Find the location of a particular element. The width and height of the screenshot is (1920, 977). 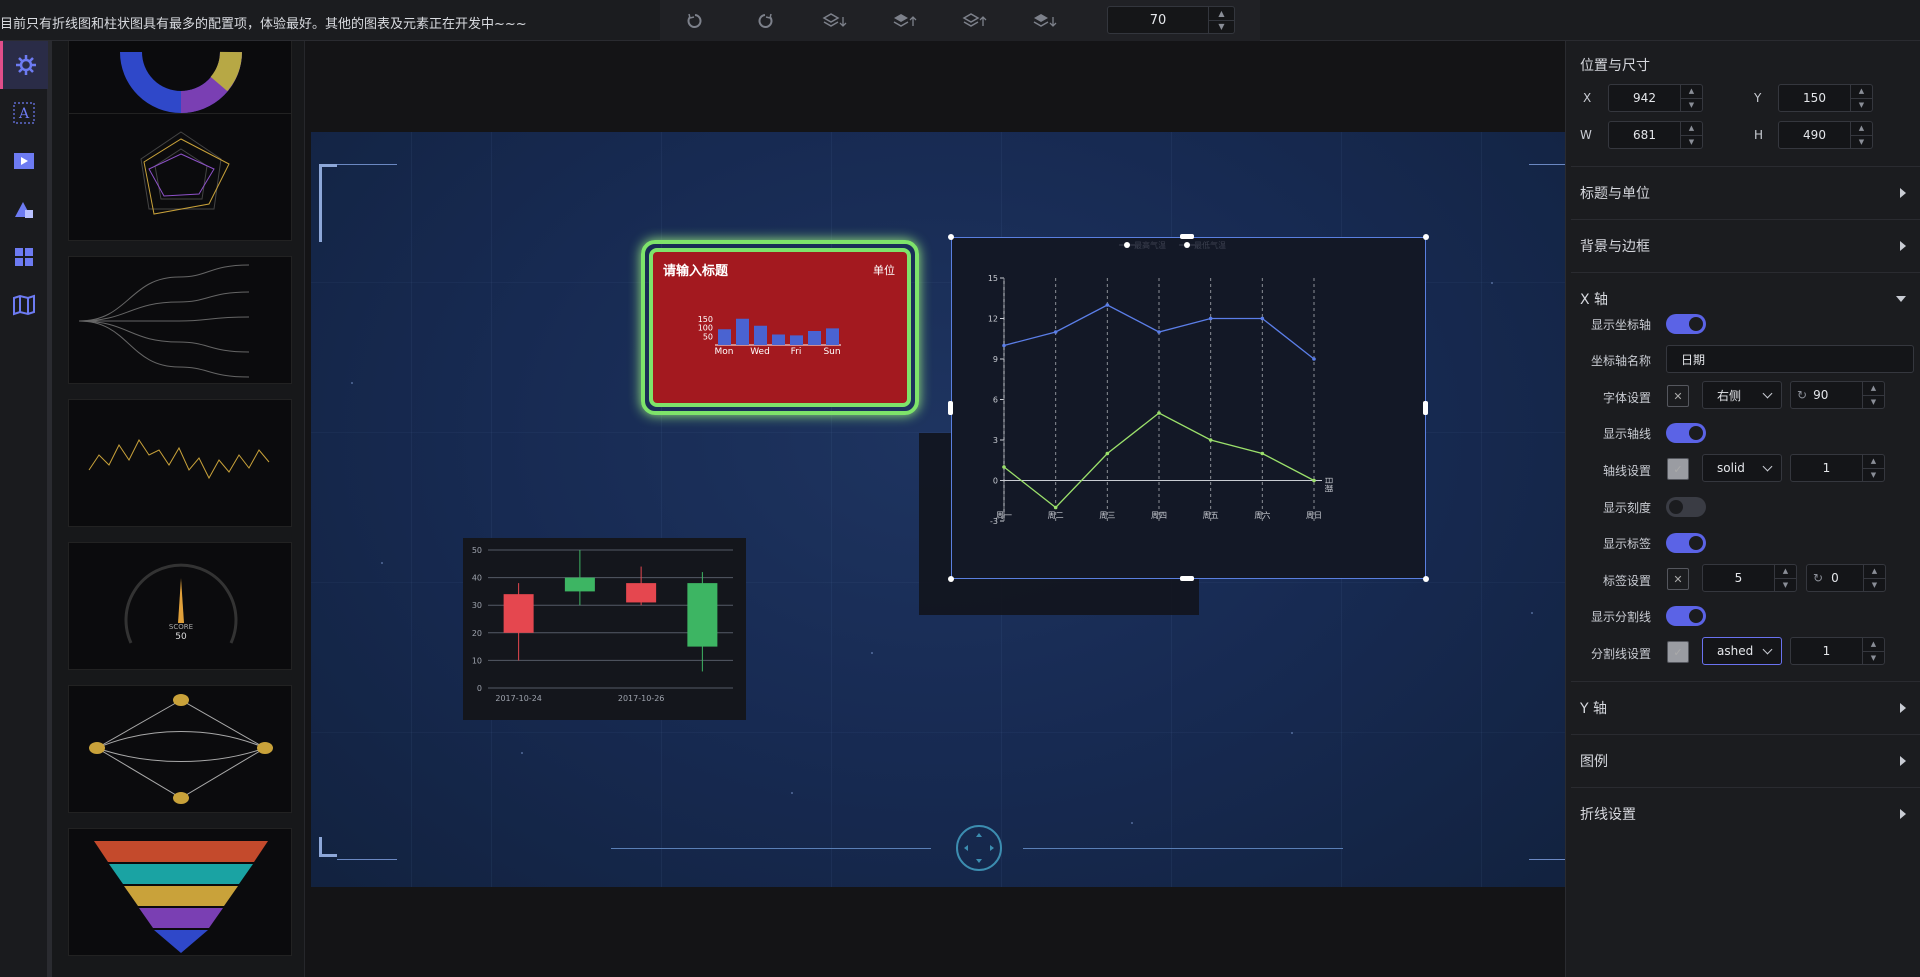

label-rotate-value: 0 is located at coordinates (1835, 578).